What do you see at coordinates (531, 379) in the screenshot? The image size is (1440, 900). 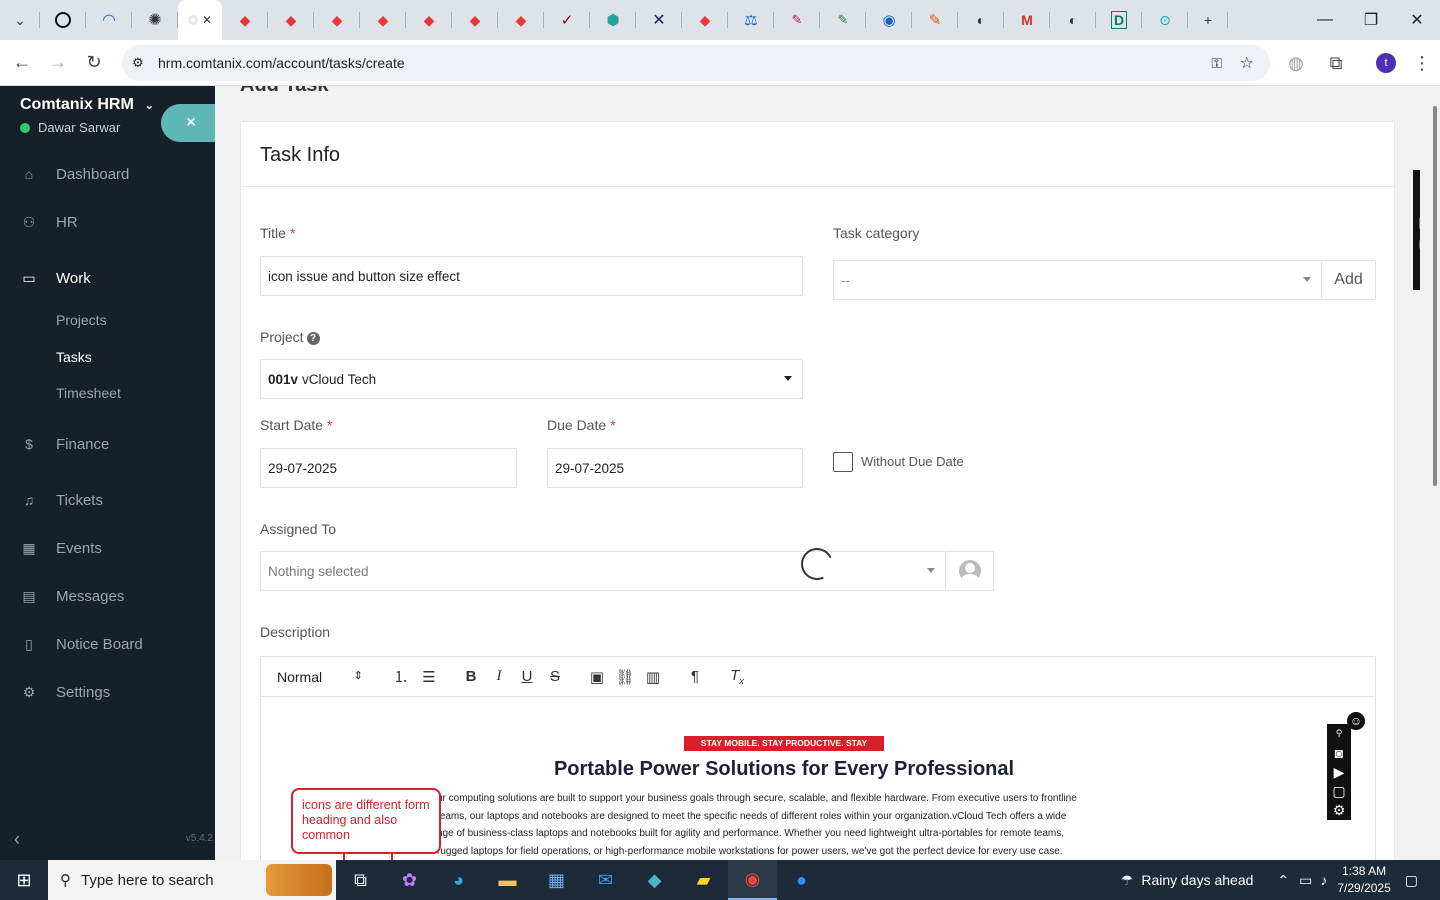 I see `project-select: 001v vCloud Tech` at bounding box center [531, 379].